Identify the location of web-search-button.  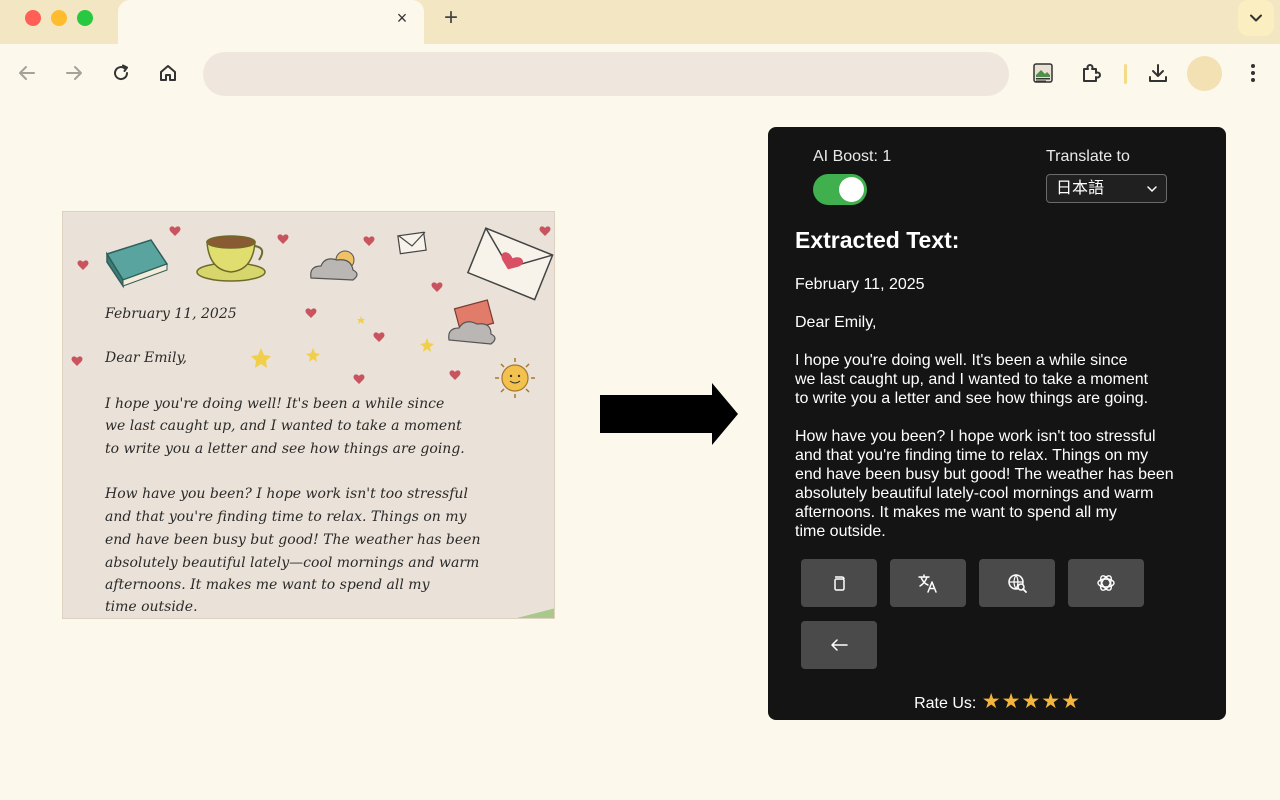
(1017, 583).